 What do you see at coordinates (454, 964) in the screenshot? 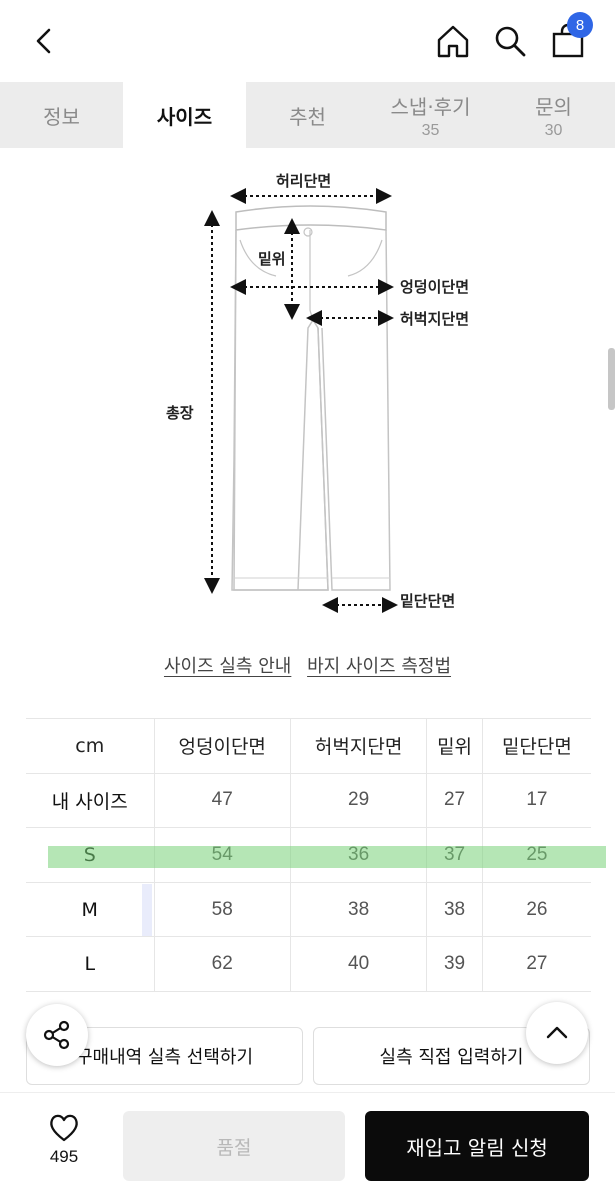
I see `table-cell: 39` at bounding box center [454, 964].